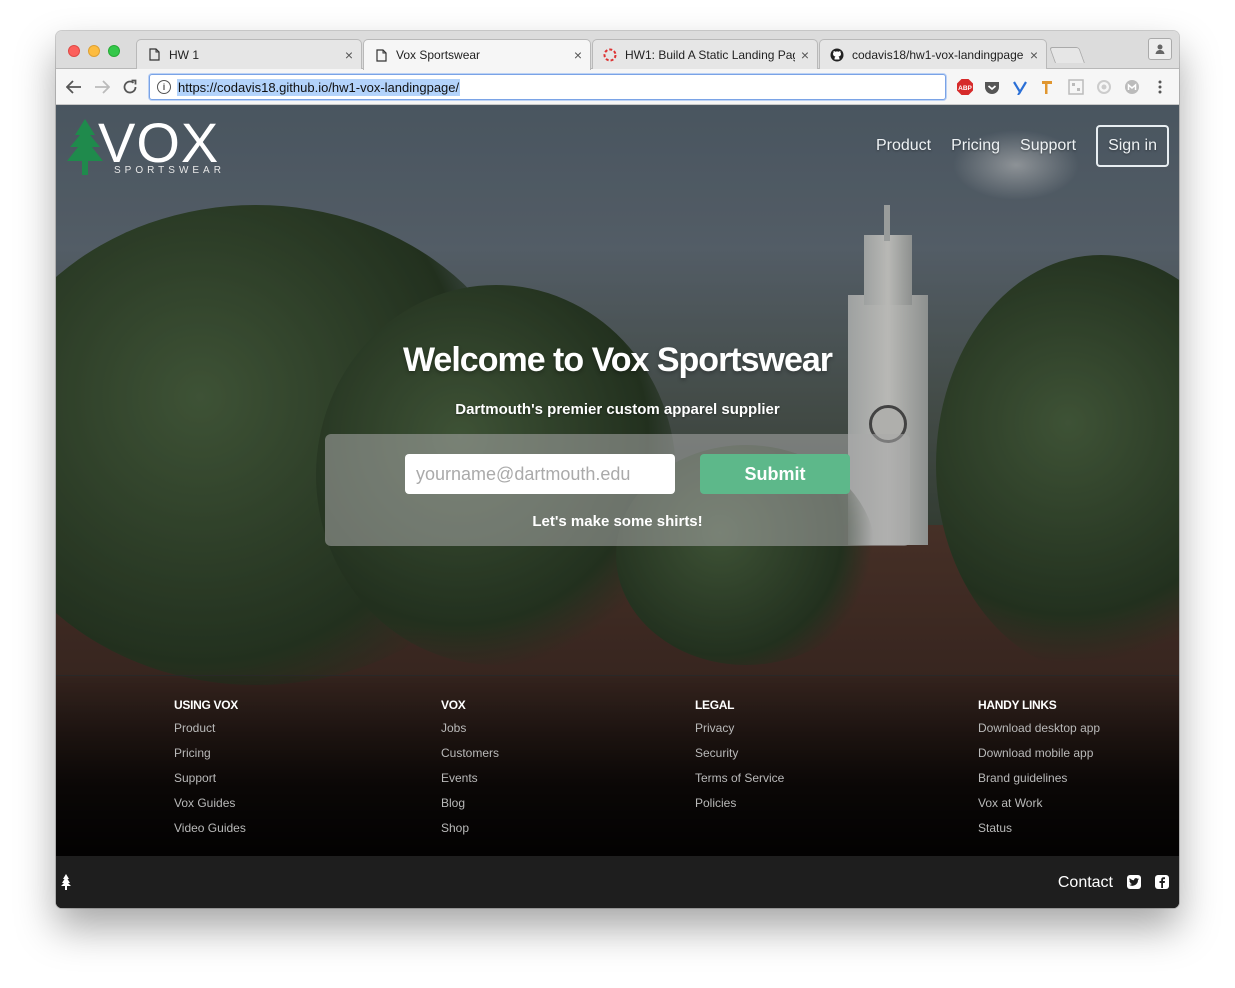 The image size is (1235, 988). I want to click on pocket-icon, so click(992, 87).